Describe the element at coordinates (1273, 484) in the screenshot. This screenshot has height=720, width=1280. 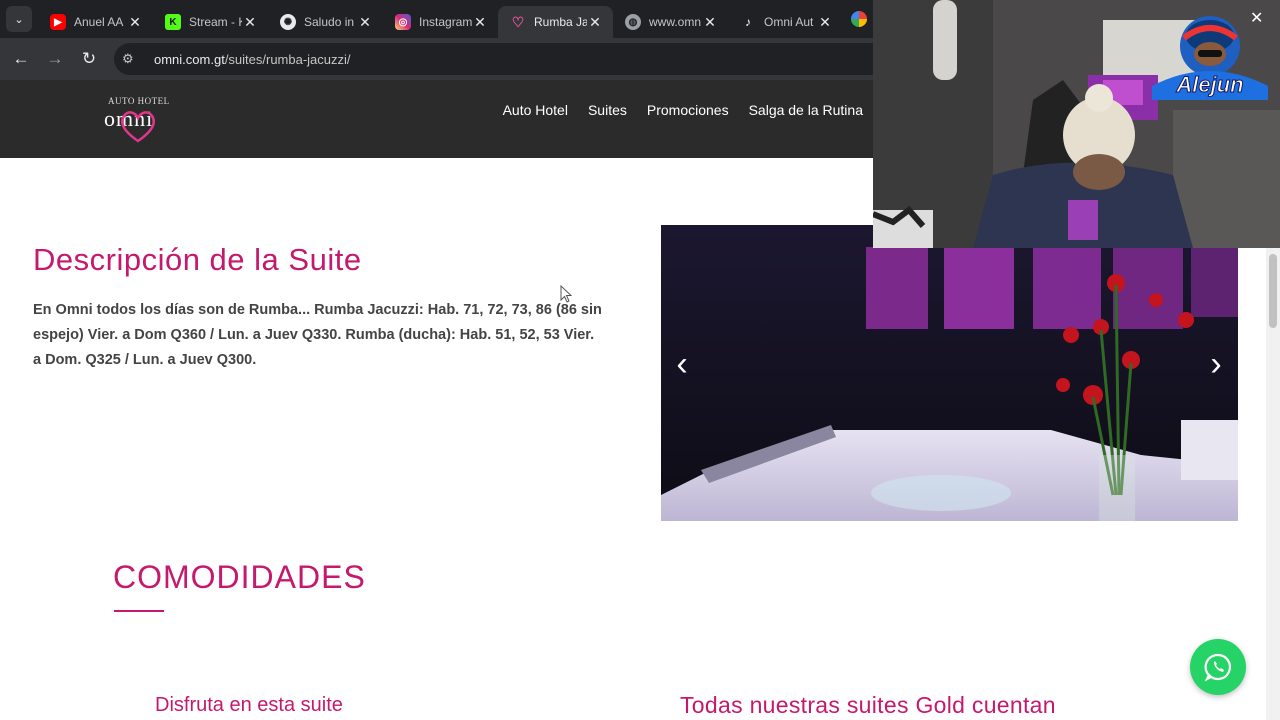
I see `page-scrollbar` at that location.